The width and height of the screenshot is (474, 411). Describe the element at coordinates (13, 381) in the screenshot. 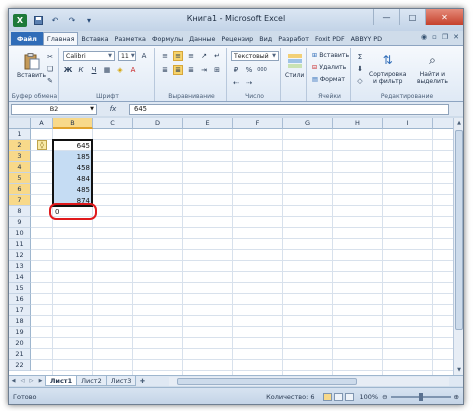

I see `first-sheet-icon: ◀` at that location.